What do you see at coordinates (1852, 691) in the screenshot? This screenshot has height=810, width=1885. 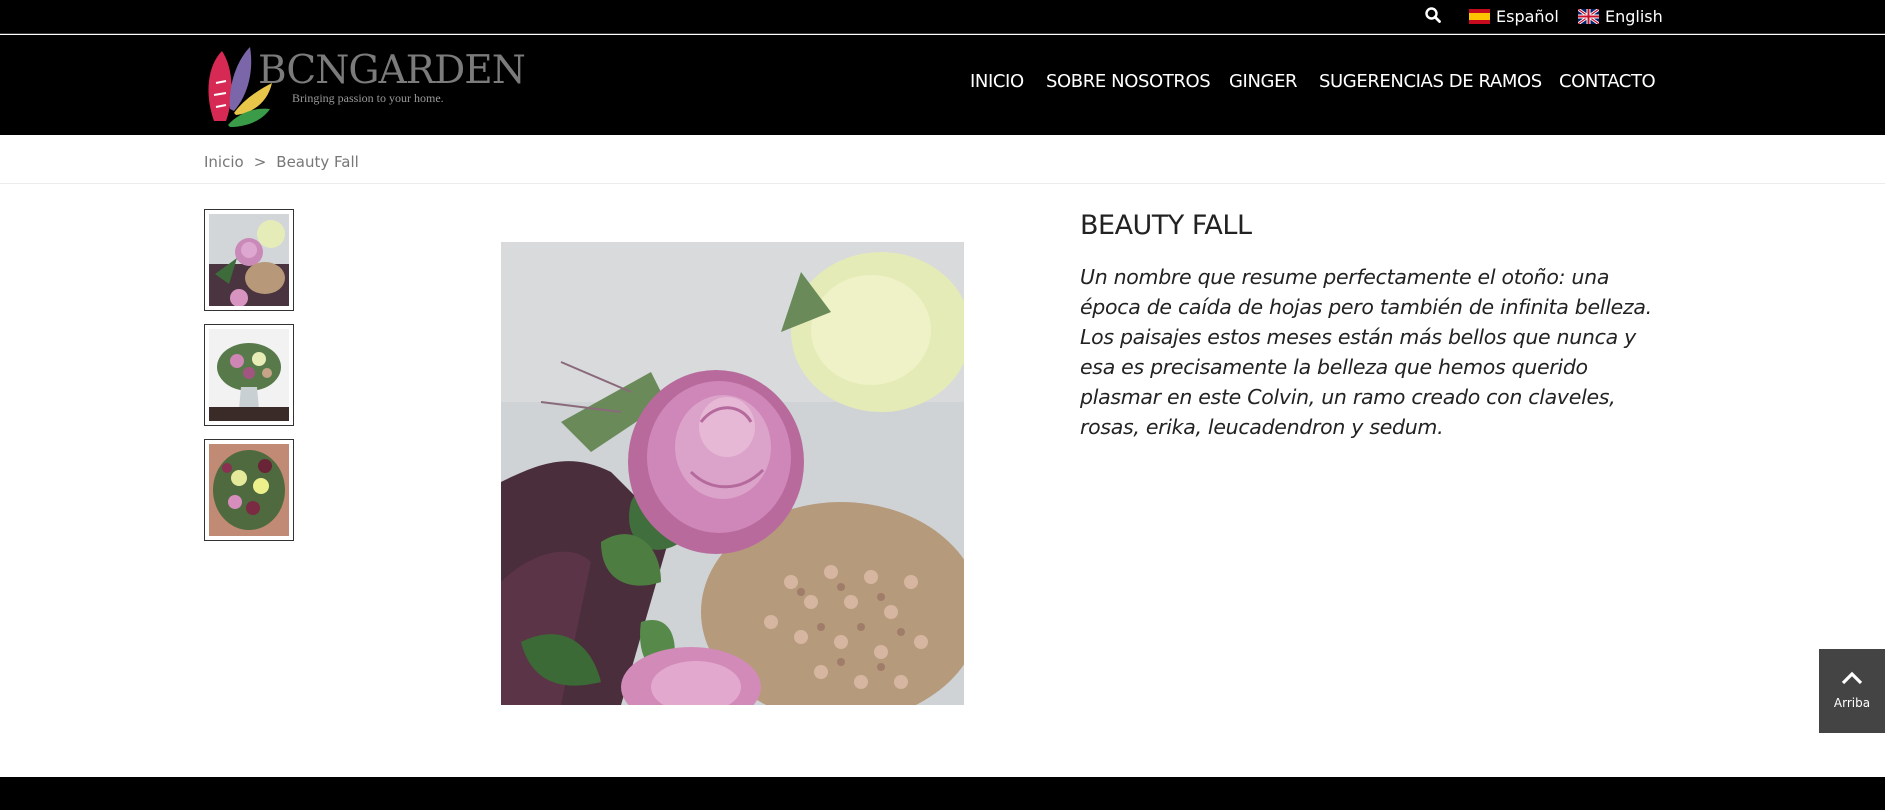 I see `back-to-top-button: Arriba` at bounding box center [1852, 691].